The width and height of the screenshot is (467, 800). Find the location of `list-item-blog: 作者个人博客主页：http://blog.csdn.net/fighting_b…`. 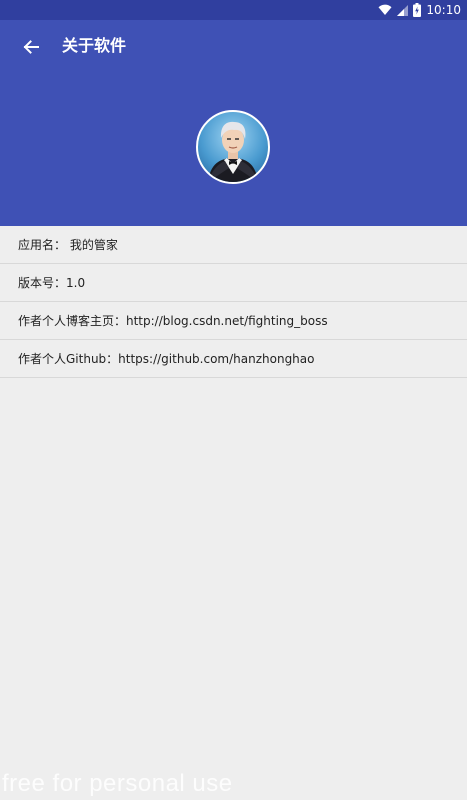

list-item-blog: 作者个人博客主页：http://blog.csdn.net/fighting_b… is located at coordinates (233, 321).